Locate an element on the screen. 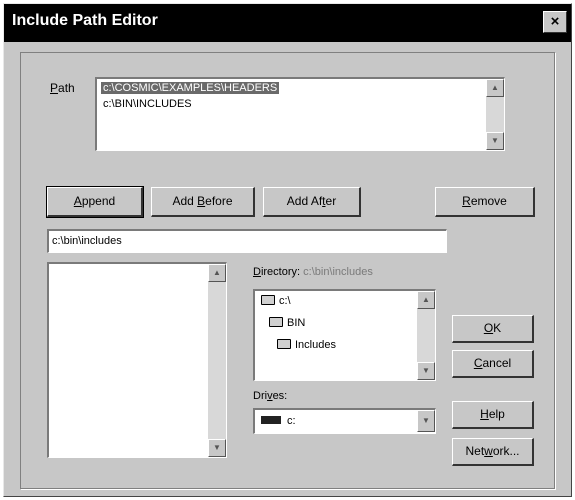 The height and width of the screenshot is (500, 575). remove-button: Remove is located at coordinates (485, 202).